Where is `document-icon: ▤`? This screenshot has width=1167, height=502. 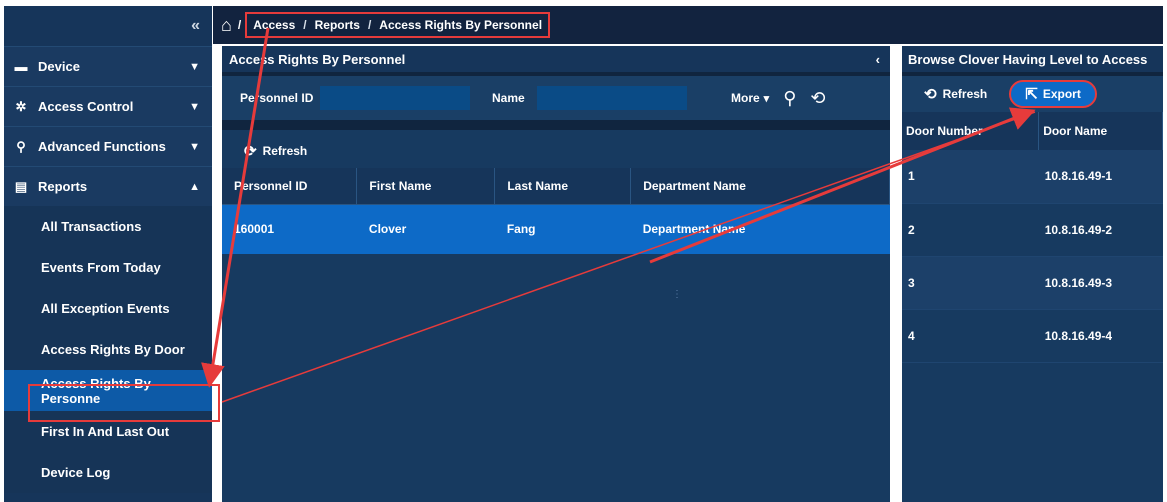
document-icon: ▤ is located at coordinates (21, 186).